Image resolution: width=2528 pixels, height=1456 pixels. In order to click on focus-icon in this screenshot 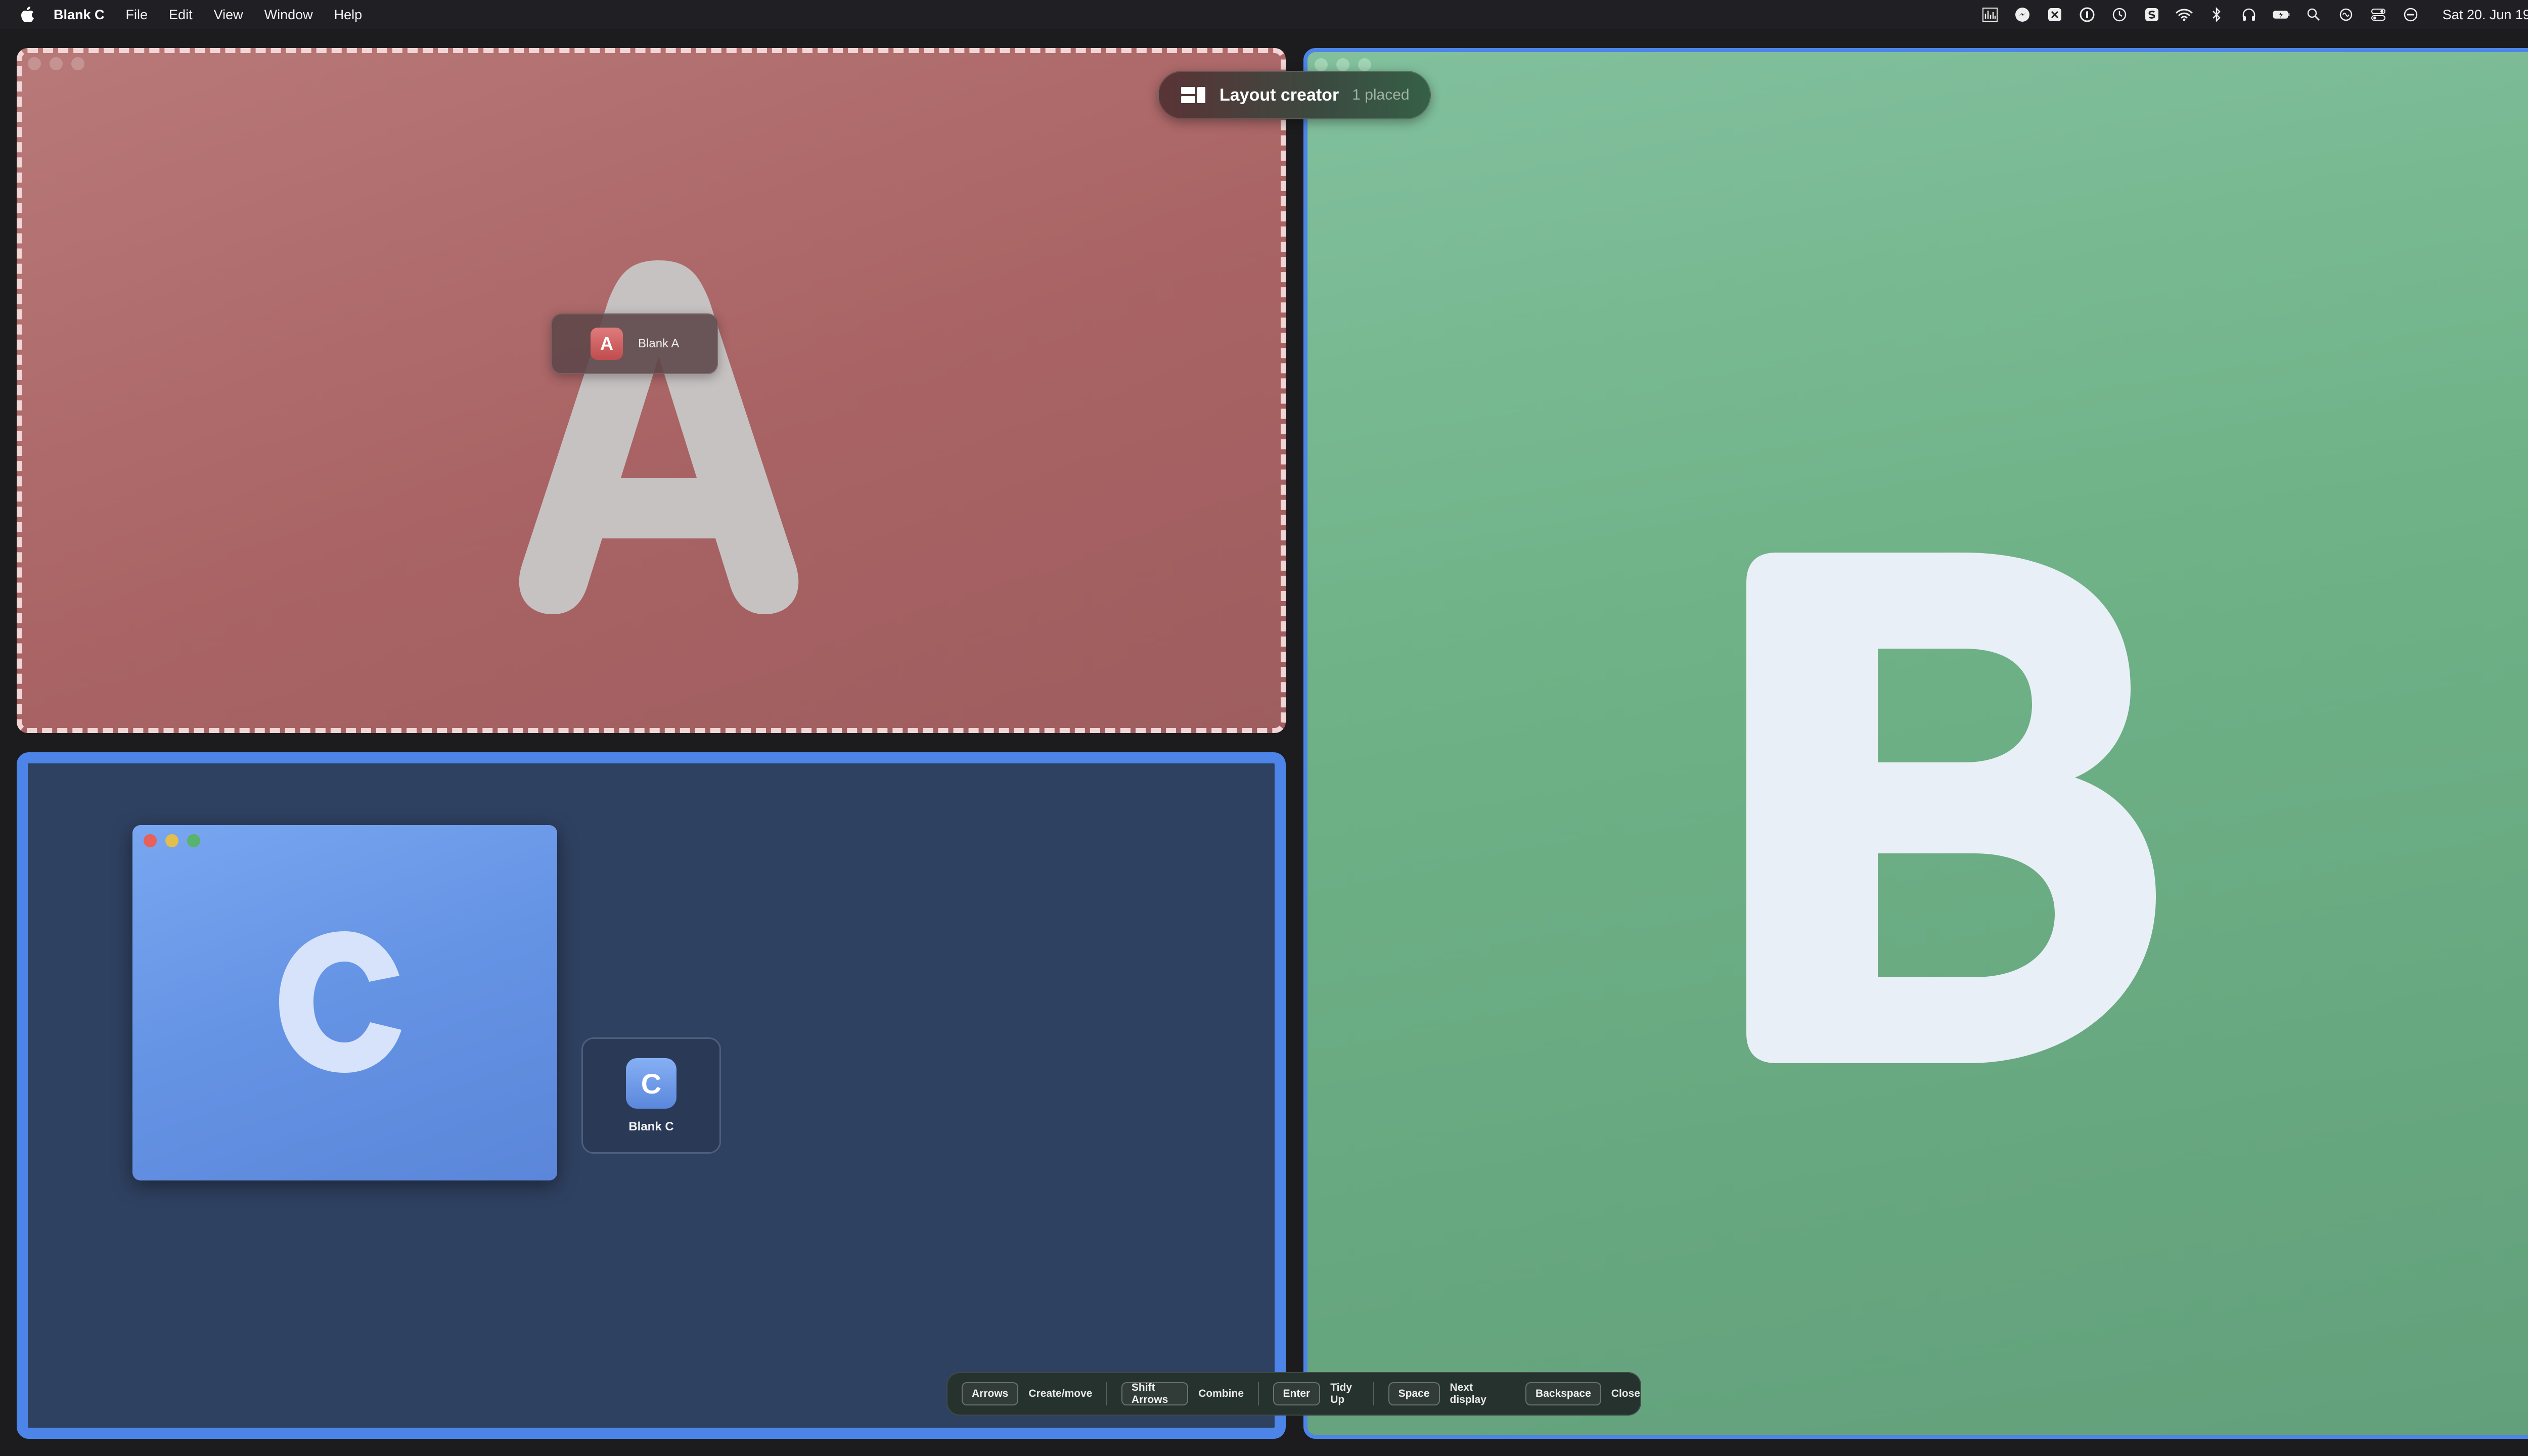, I will do `click(2411, 14)`.